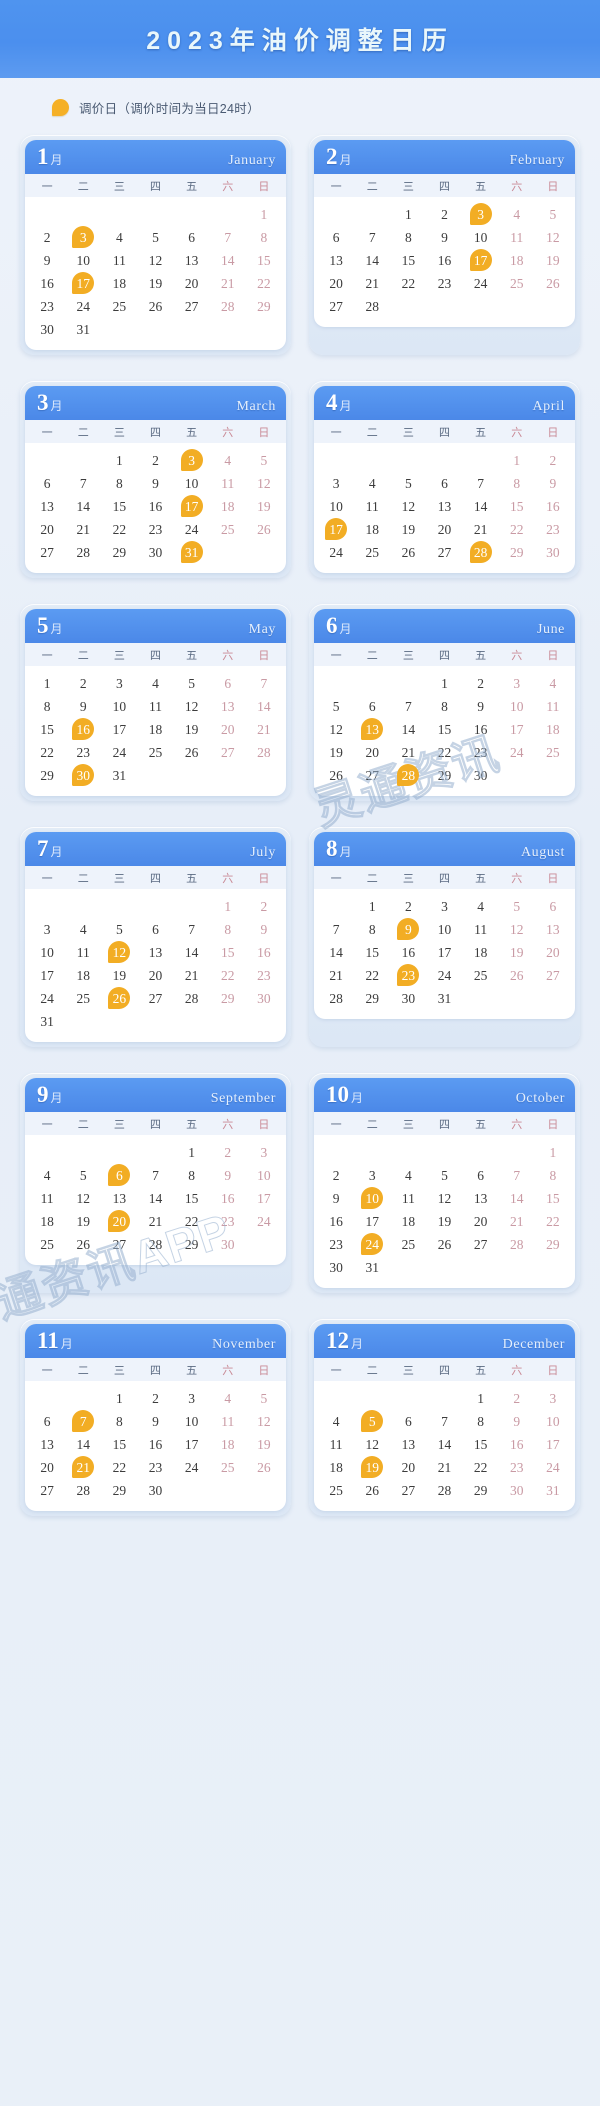  I want to click on day-cell: 2, so click(408, 906).